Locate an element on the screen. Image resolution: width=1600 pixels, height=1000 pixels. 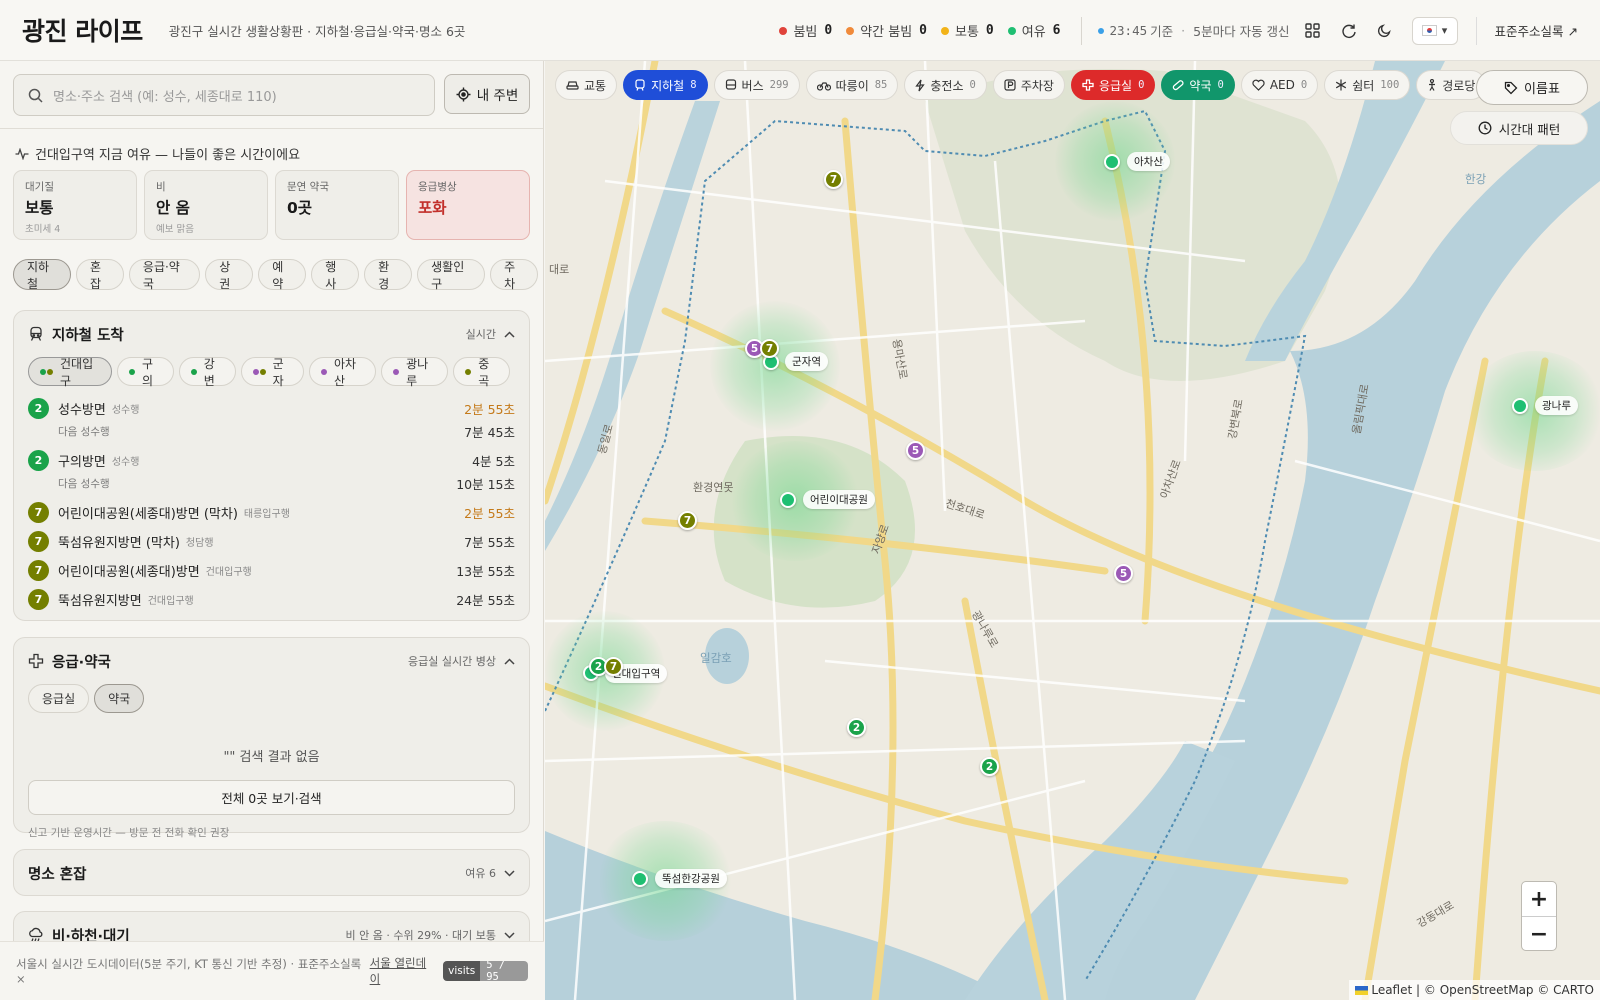
crowd-panel: 명소 혼잡 여유 6 is located at coordinates (271, 872).